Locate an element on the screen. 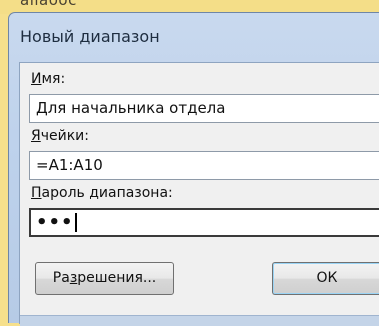 The height and width of the screenshot is (326, 379). cells-input-value: =A1:A10 is located at coordinates (69, 165).